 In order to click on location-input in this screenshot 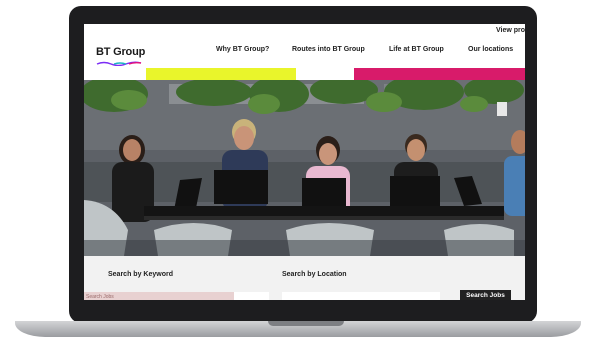, I will do `click(361, 296)`.